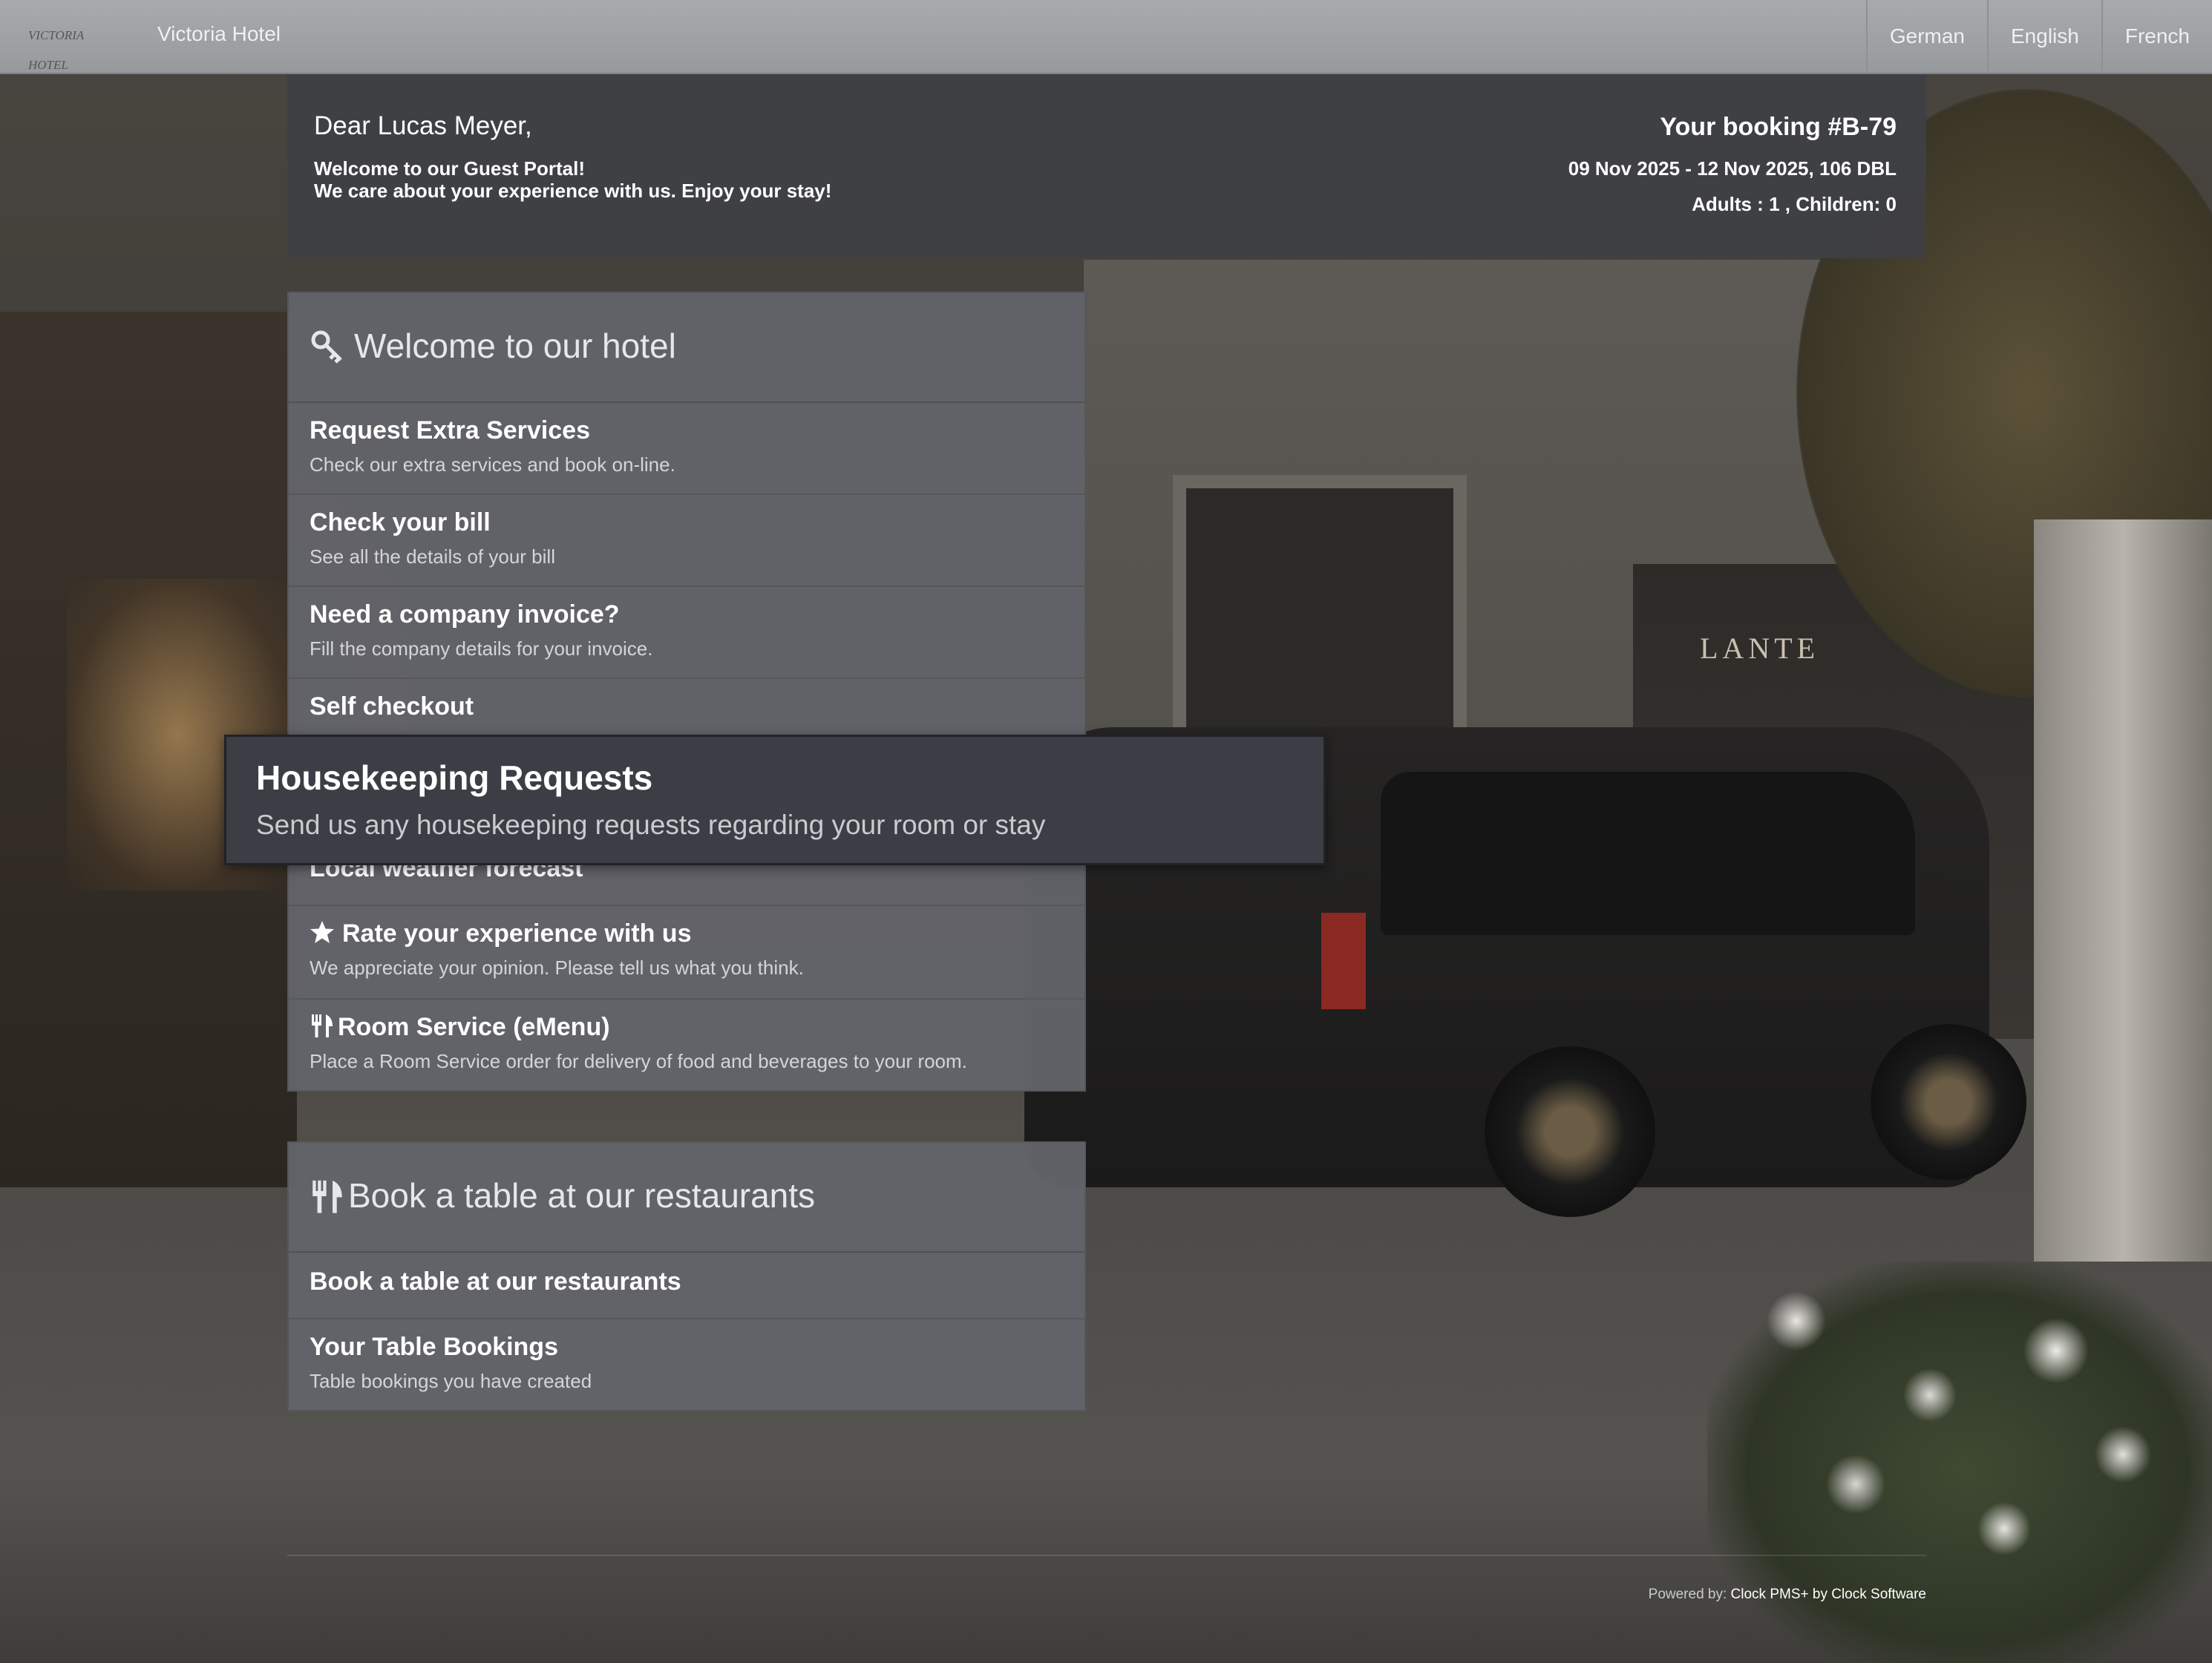 The image size is (2212, 1663). I want to click on panel-header: Welcome to our hotel, so click(686, 348).